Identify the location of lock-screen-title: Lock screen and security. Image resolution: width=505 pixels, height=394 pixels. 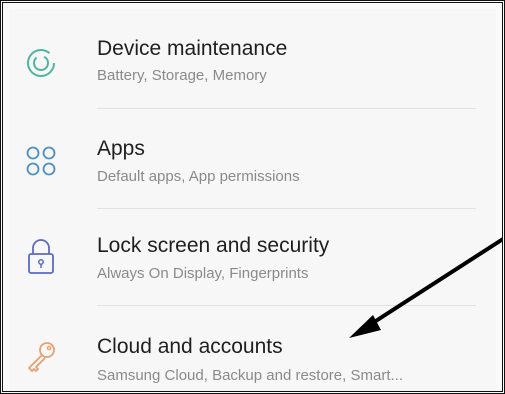
(213, 245).